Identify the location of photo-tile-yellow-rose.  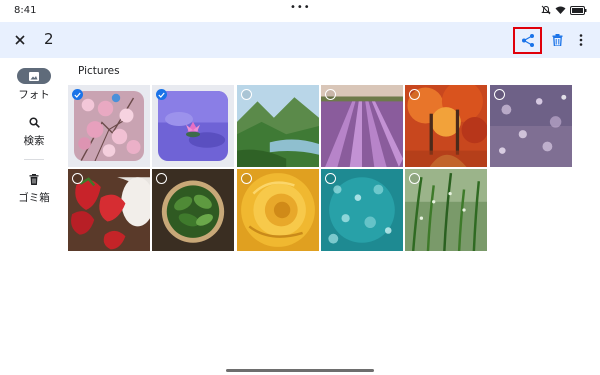
(278, 210).